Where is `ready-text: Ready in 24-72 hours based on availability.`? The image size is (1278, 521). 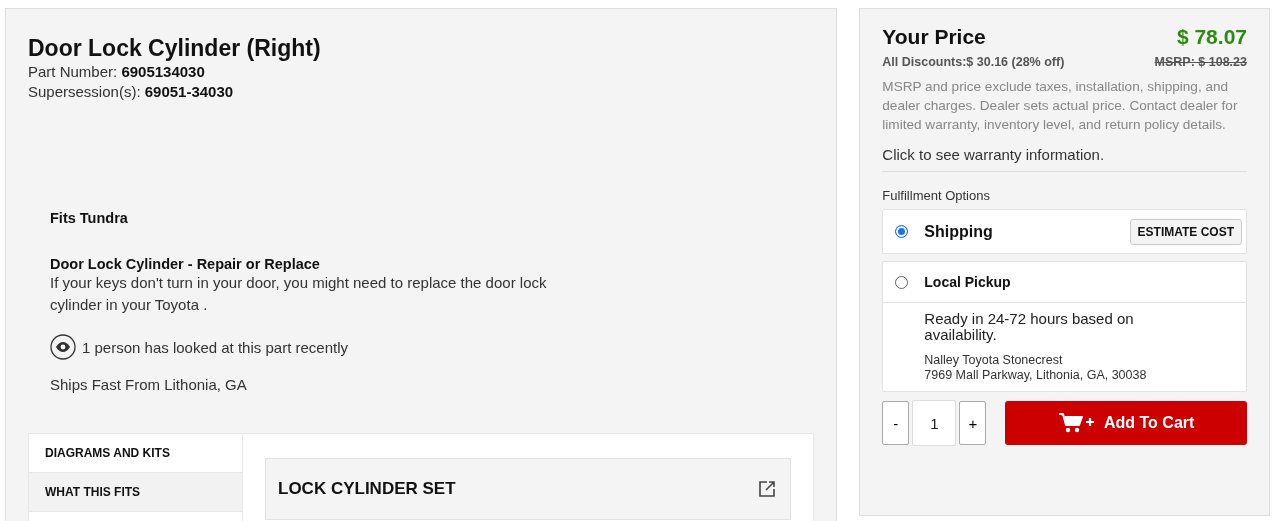 ready-text: Ready in 24-72 hours based on availability. is located at coordinates (1029, 327).